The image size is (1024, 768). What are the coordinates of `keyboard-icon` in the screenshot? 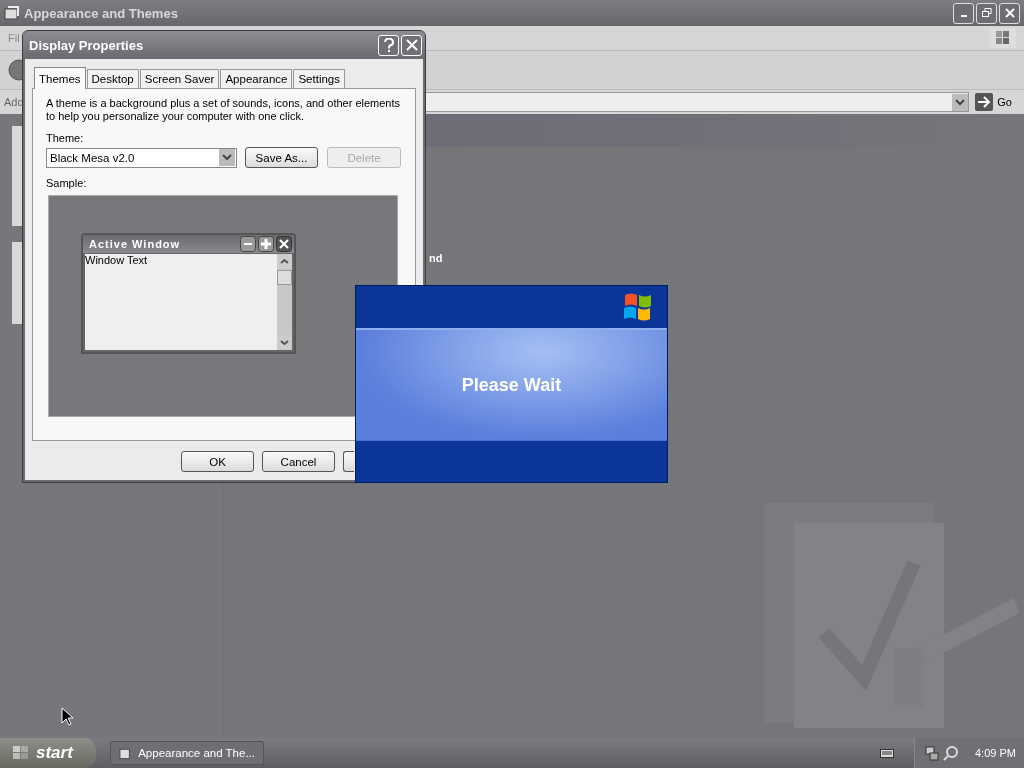 It's located at (887, 753).